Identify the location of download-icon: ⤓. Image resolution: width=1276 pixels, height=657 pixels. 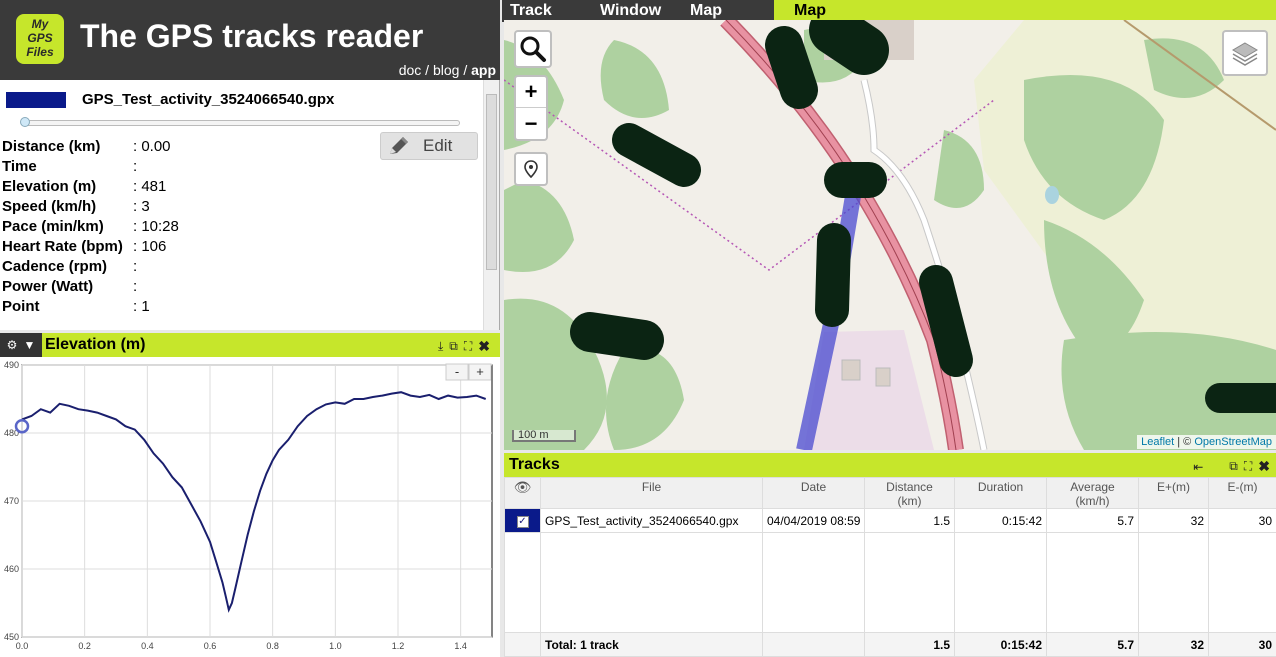
(440, 346).